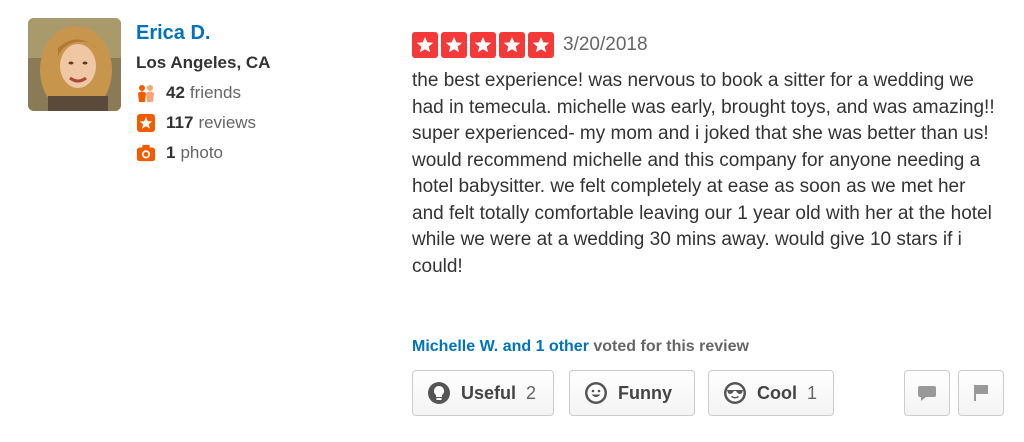 The image size is (1024, 442). What do you see at coordinates (215, 92) in the screenshot?
I see `friends-label: friends` at bounding box center [215, 92].